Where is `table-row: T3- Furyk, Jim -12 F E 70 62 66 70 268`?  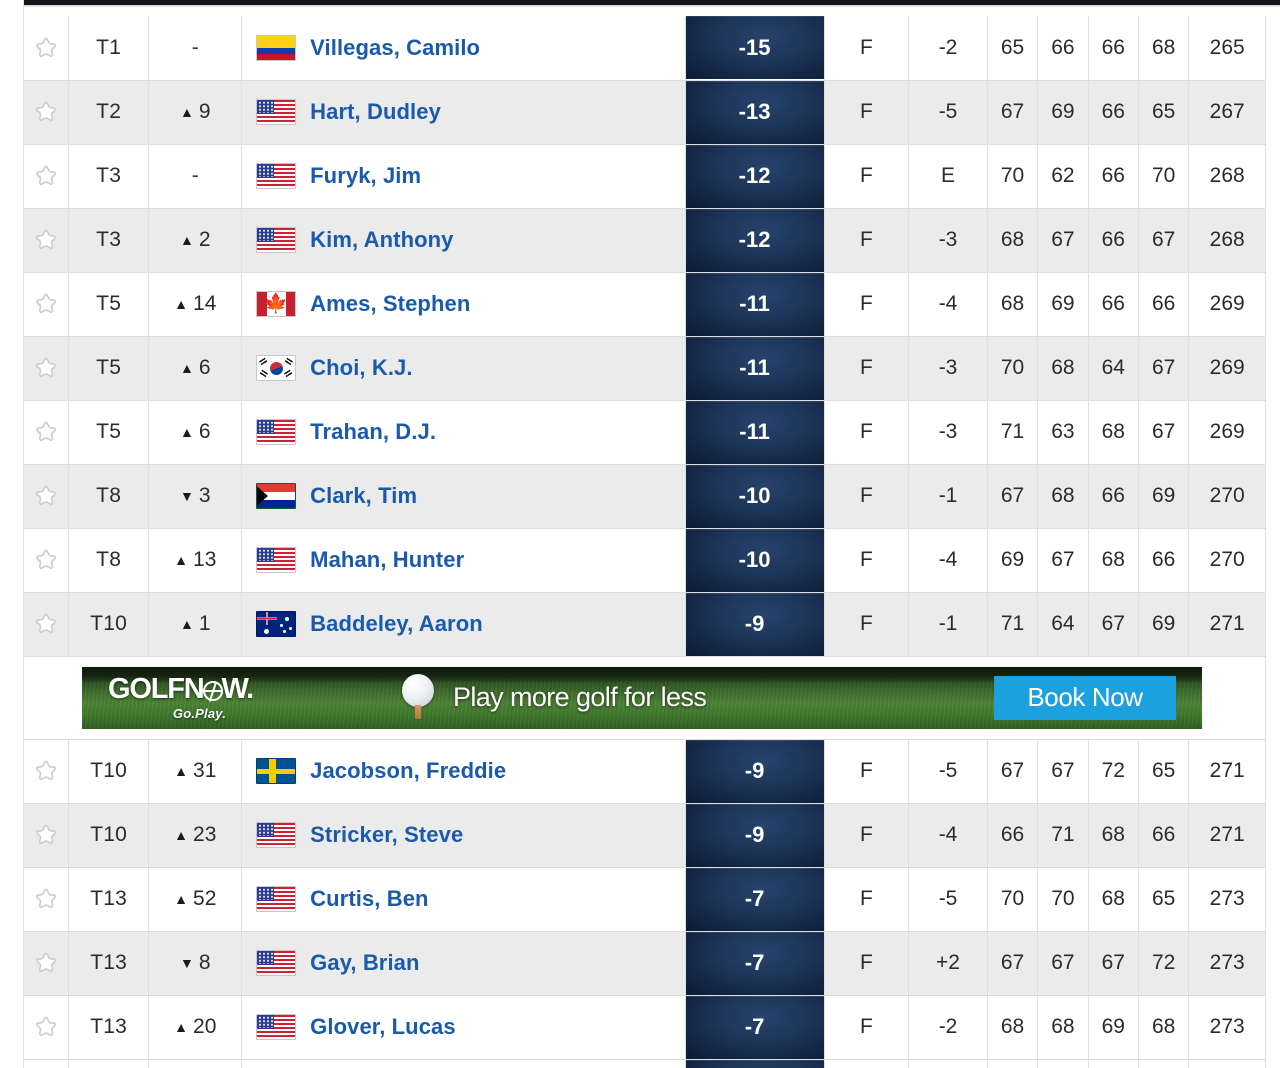 table-row: T3- Furyk, Jim -12 F E 70 62 66 70 268 is located at coordinates (645, 176).